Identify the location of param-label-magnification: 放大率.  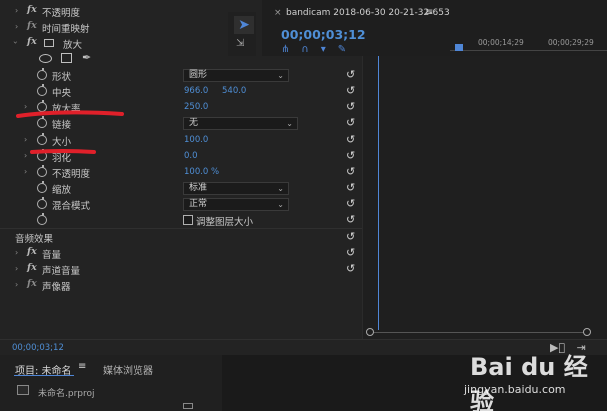
(66, 109).